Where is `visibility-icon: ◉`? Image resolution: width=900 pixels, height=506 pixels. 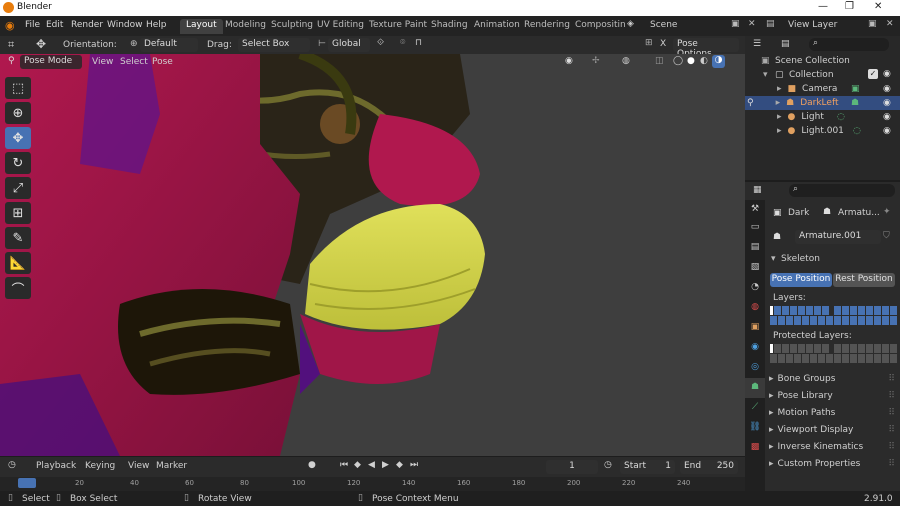 visibility-icon: ◉ is located at coordinates (569, 61).